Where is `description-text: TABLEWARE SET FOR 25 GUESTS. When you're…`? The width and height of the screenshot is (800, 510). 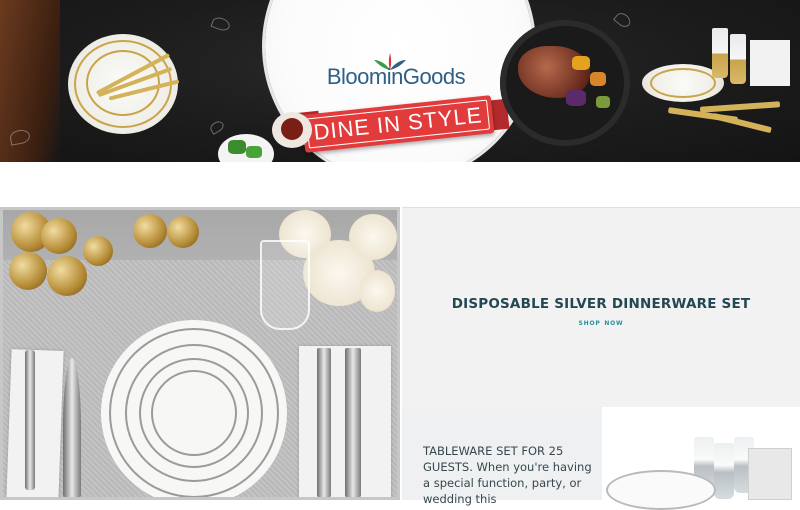
description-text: TABLEWARE SET FOR 25 GUESTS. When you're… is located at coordinates (507, 475).